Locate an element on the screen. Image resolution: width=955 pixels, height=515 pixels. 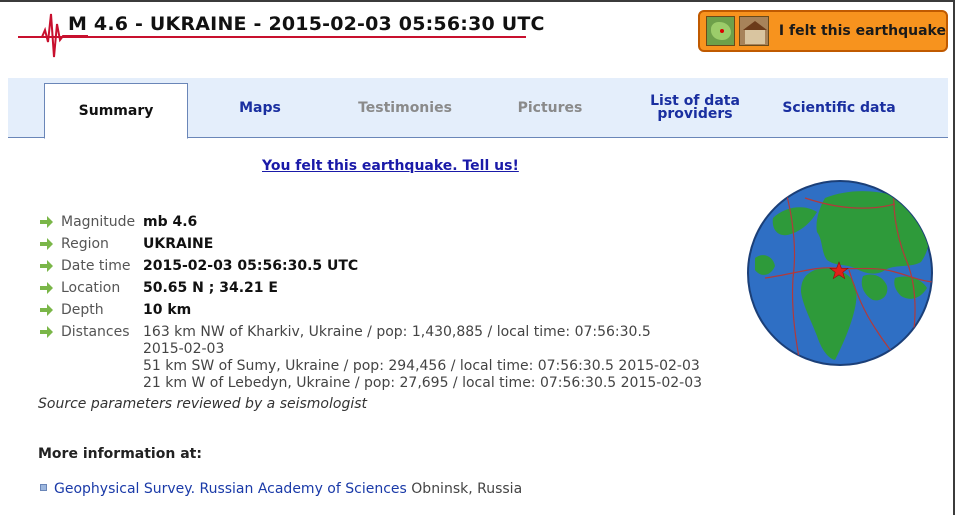
felt-map-thumbnail-icon is located at coordinates (721, 31).